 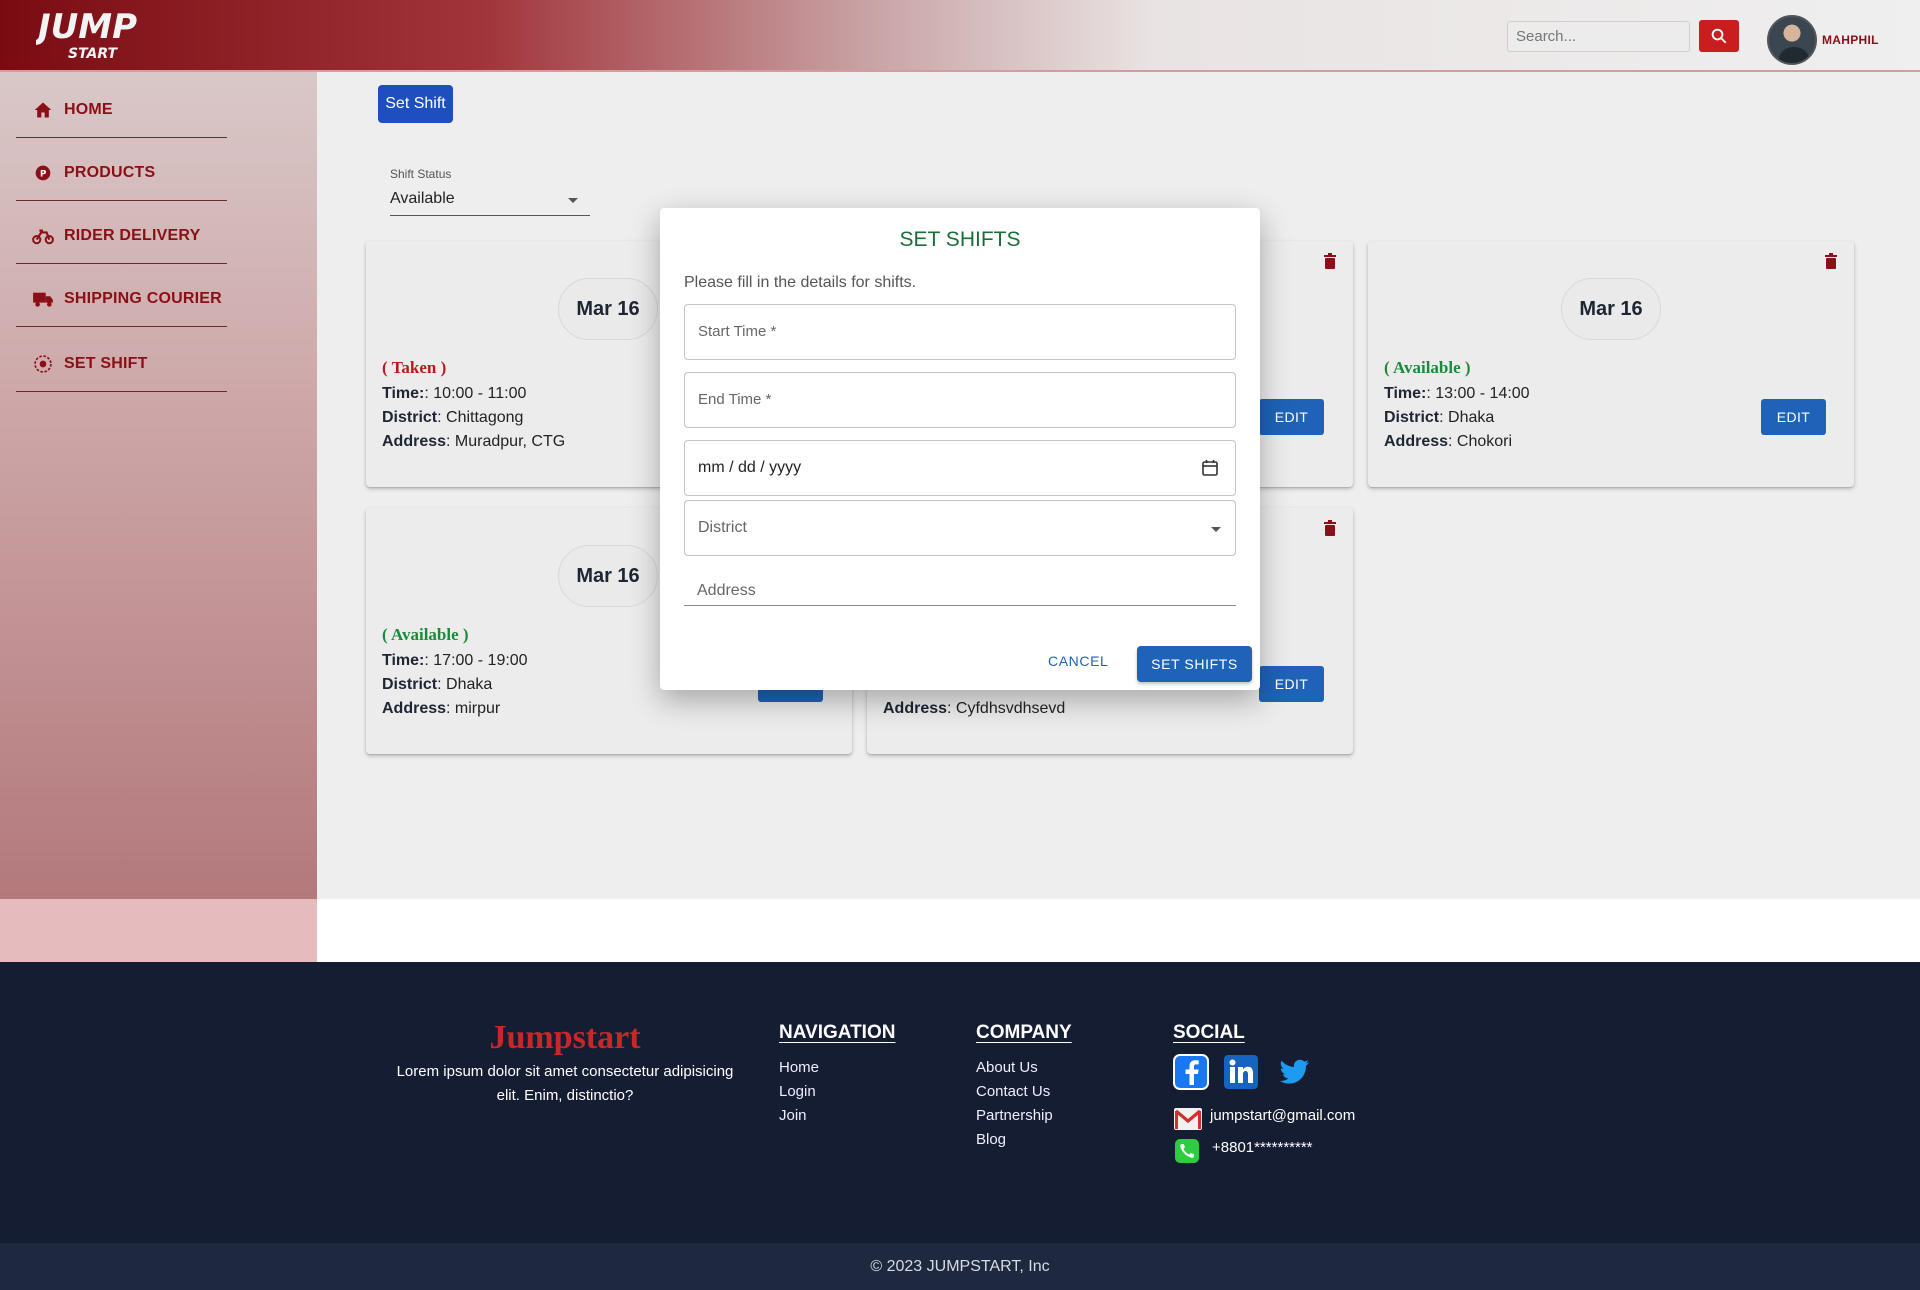 I want to click on footer-phone: +8801**********, so click(x=1262, y=1147).